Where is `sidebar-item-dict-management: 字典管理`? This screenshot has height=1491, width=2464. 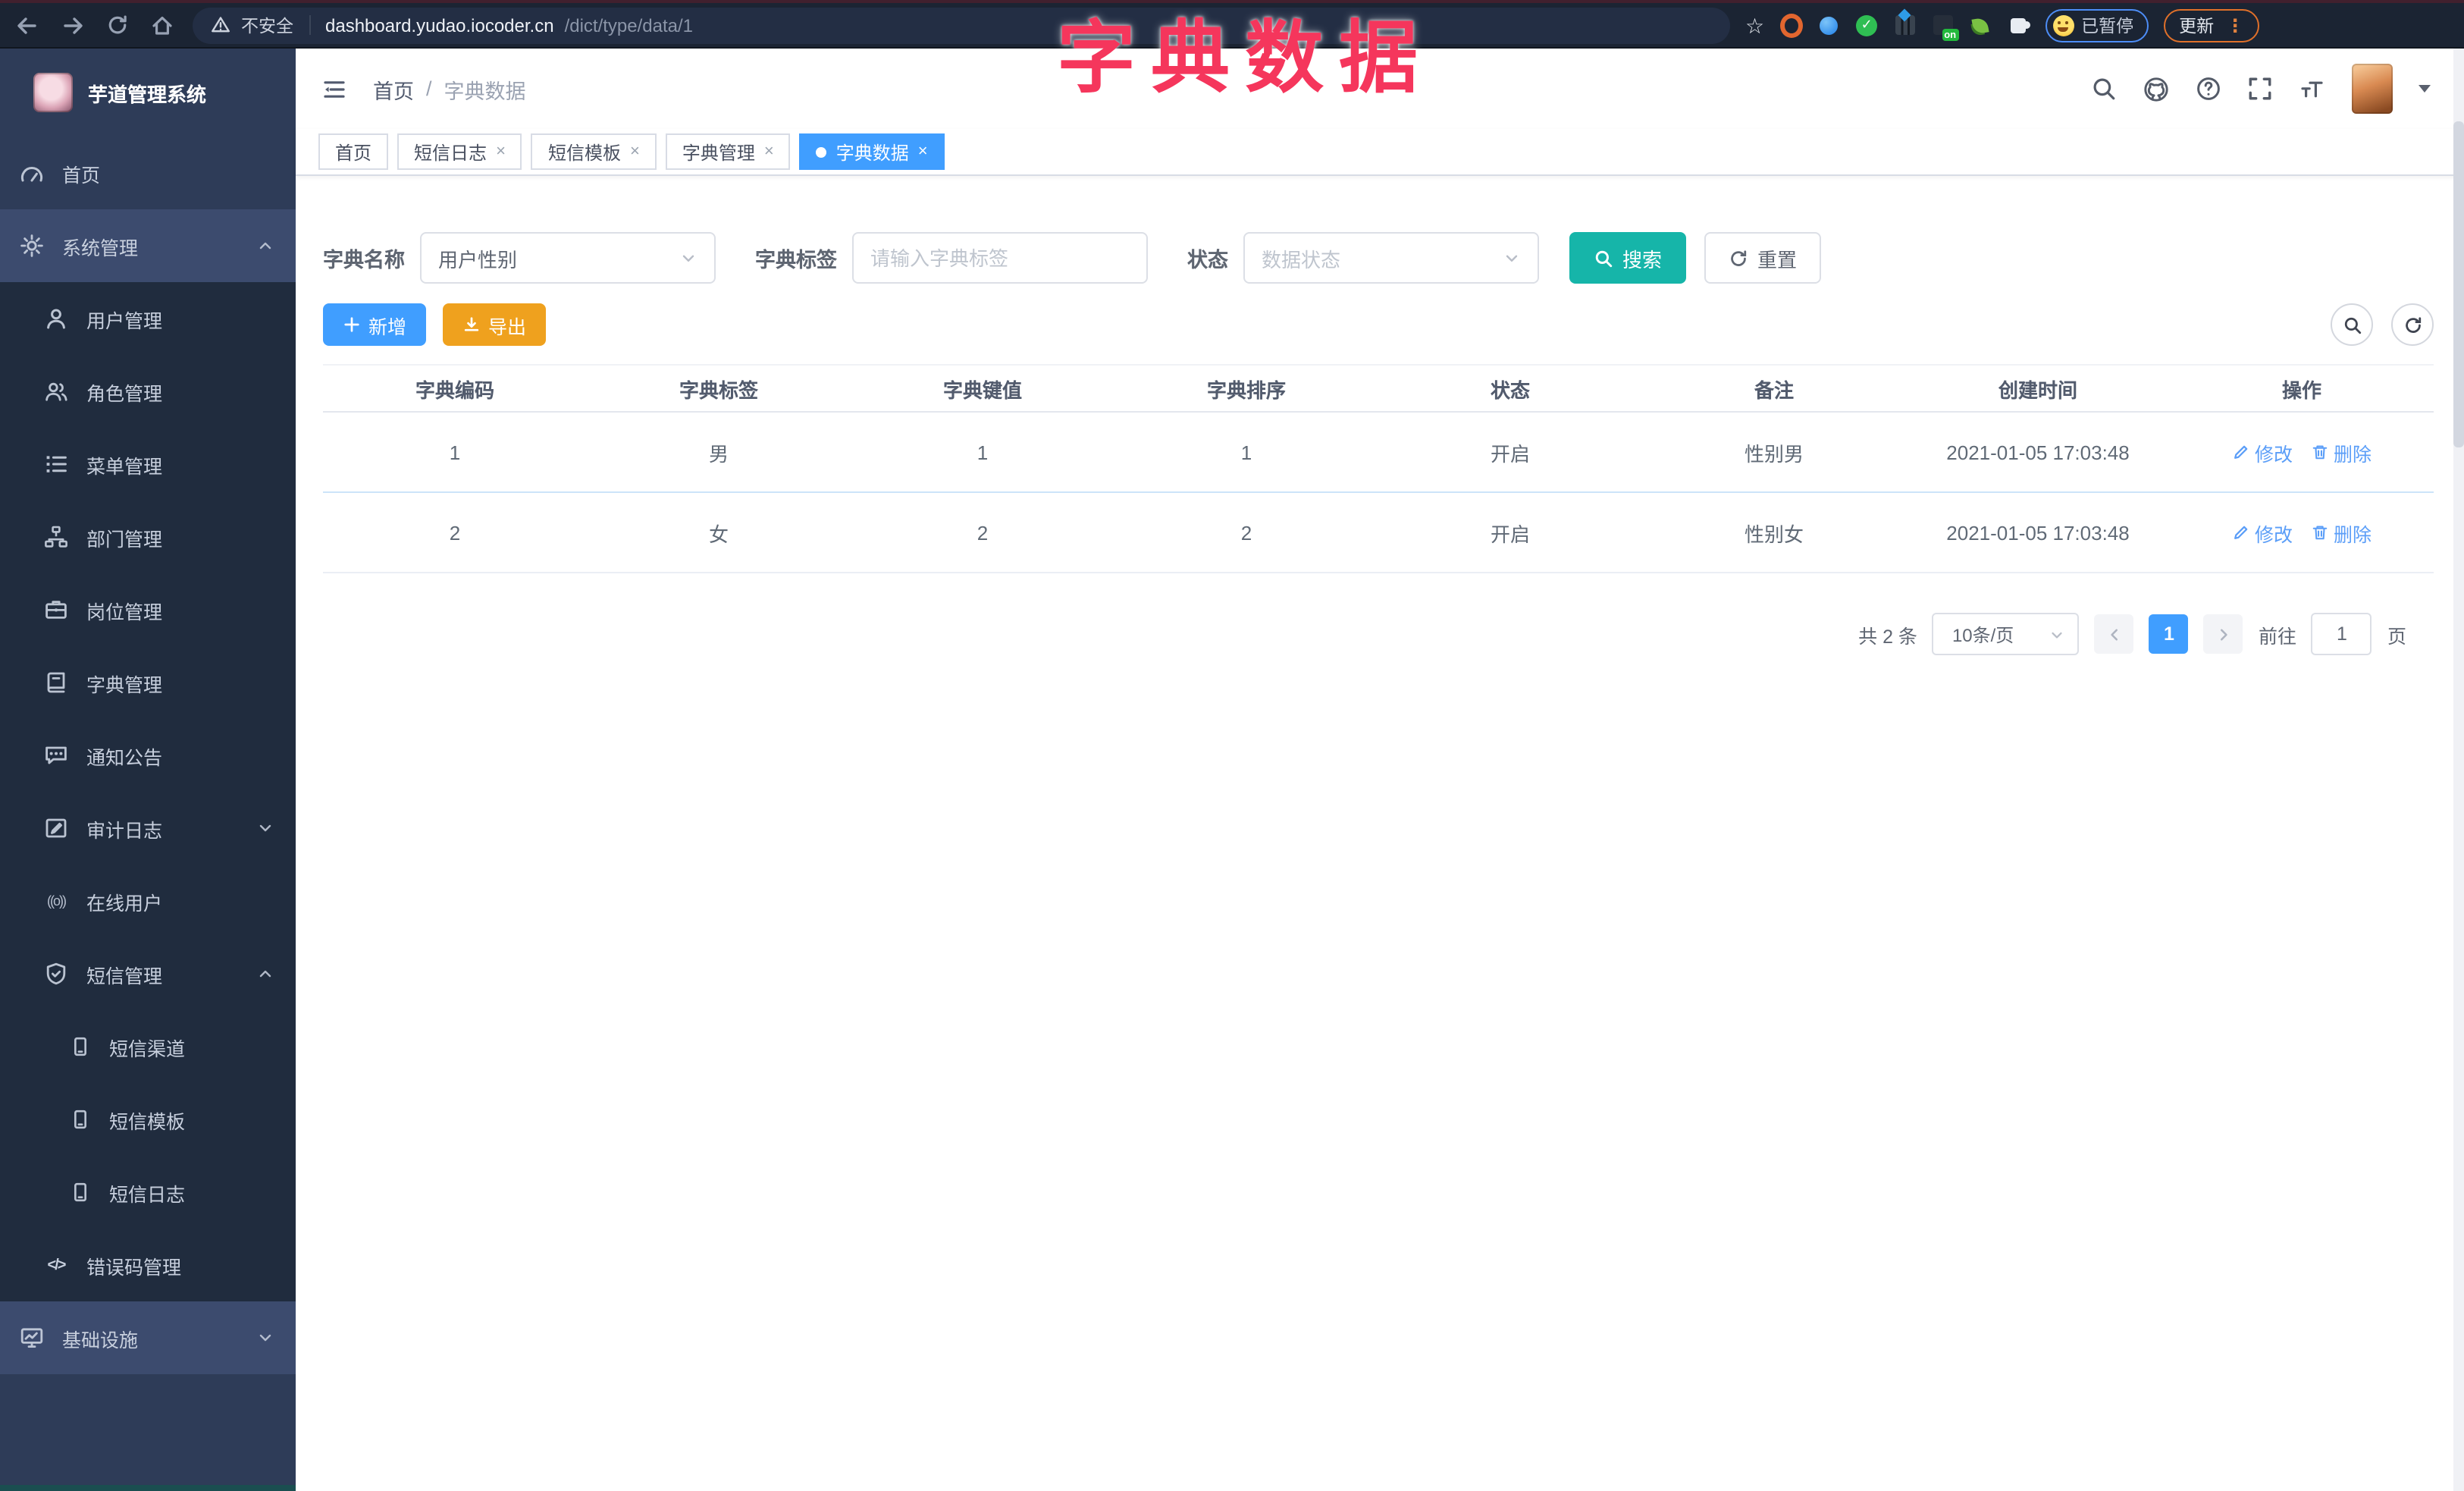
sidebar-item-dict-management: 字典管理 is located at coordinates (148, 682).